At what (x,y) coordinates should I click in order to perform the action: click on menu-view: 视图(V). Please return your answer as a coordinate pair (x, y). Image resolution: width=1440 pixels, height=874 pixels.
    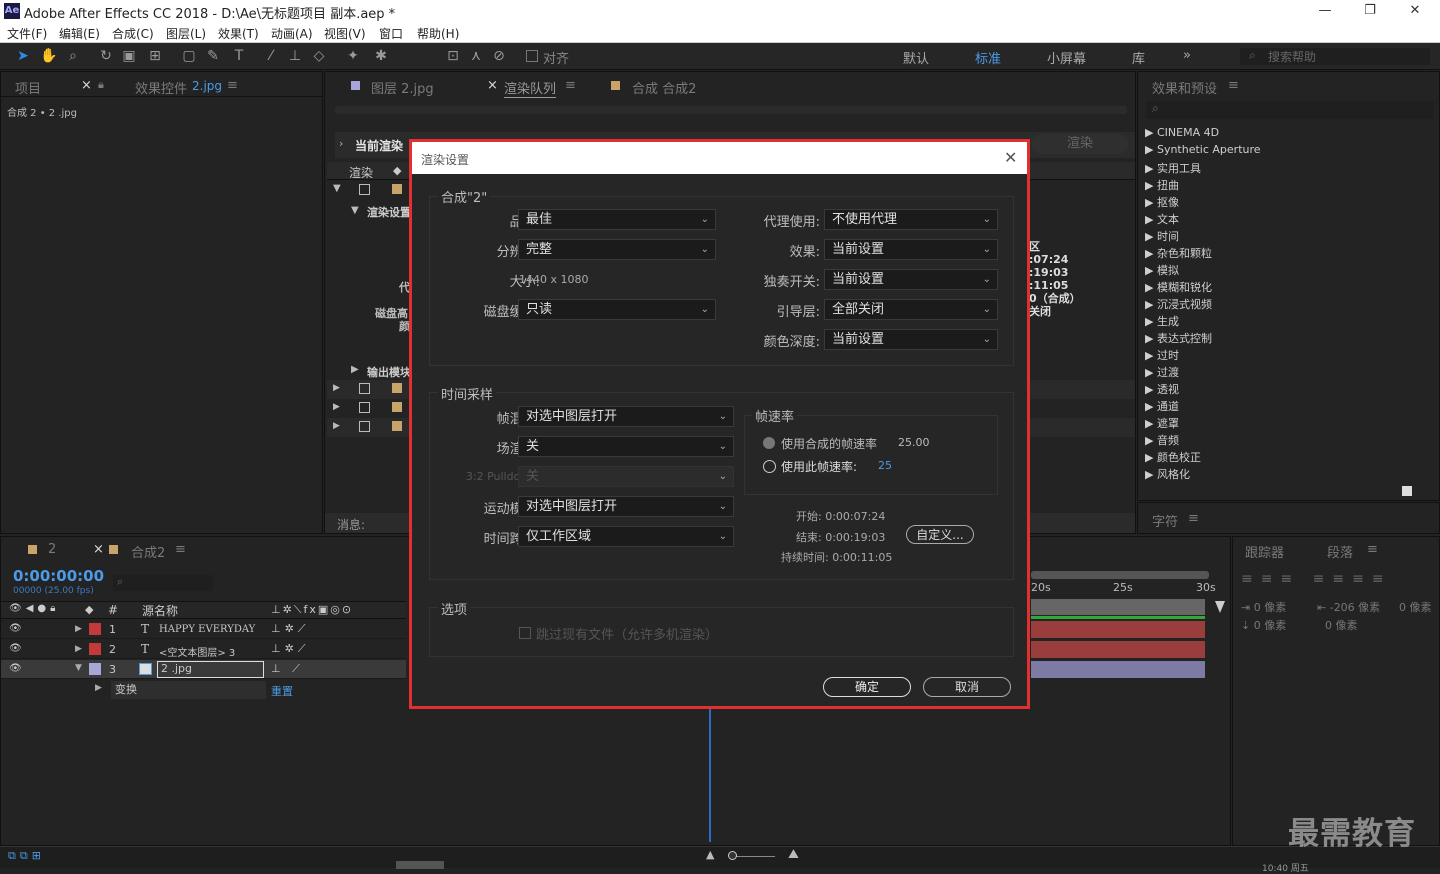
    Looking at the image, I should click on (345, 33).